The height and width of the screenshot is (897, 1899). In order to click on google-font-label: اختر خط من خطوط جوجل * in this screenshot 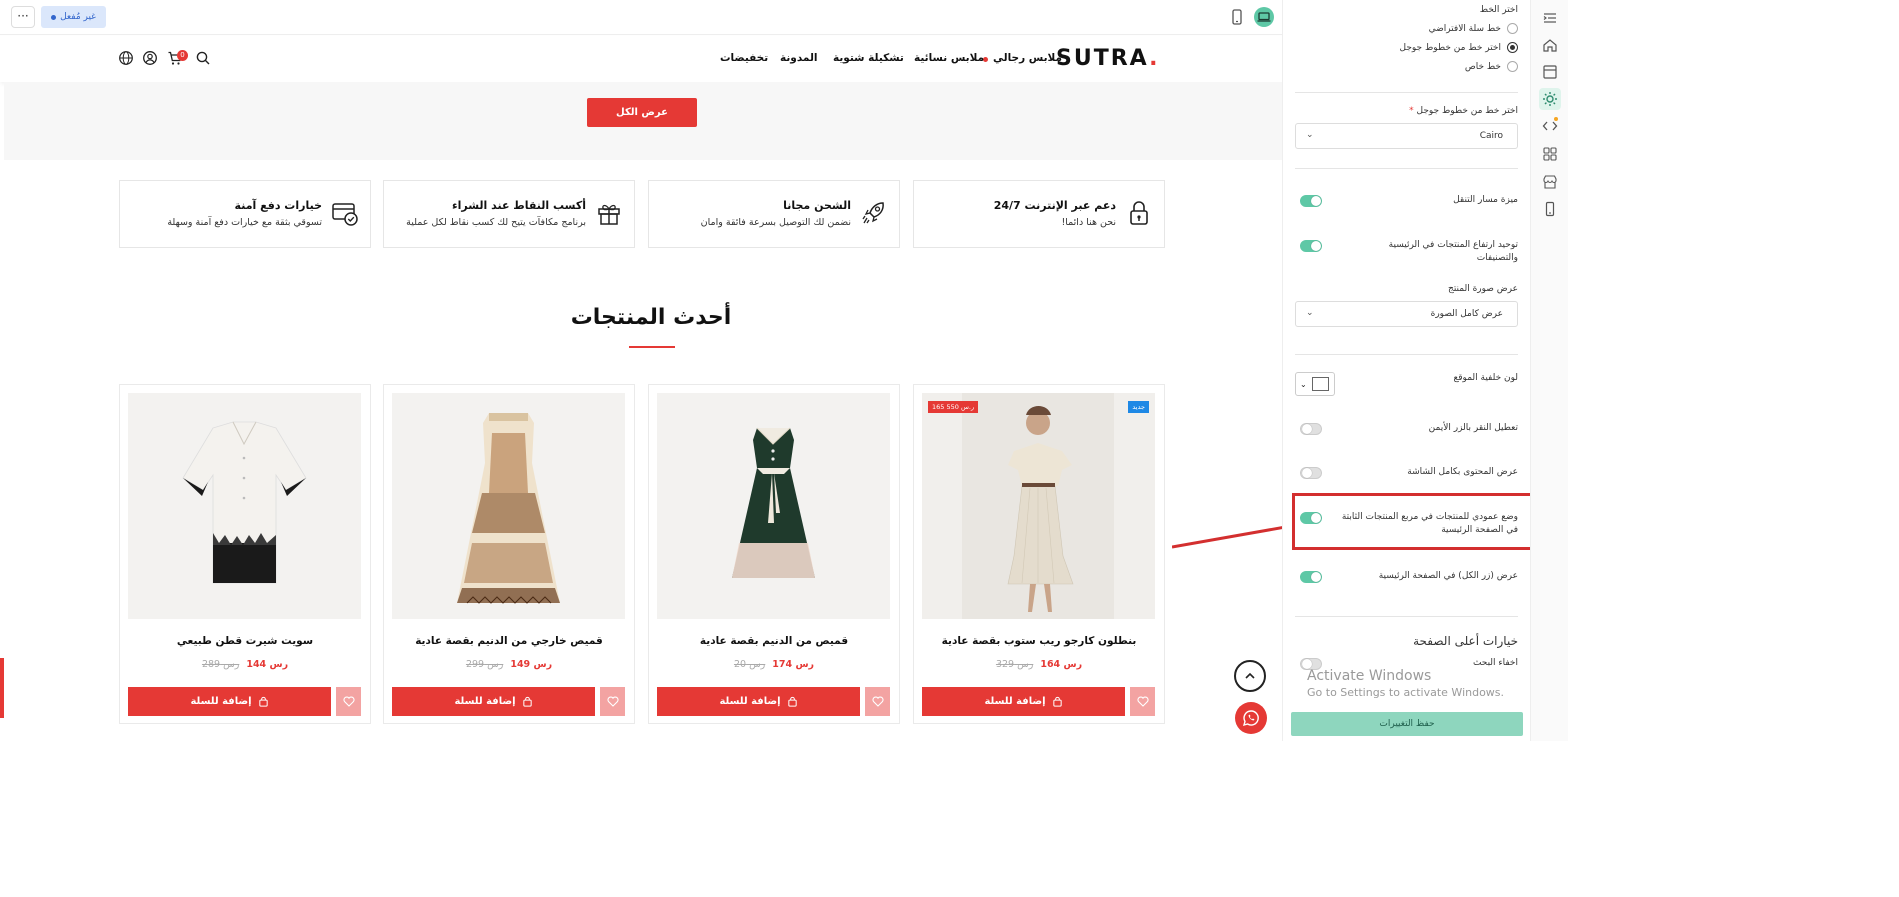, I will do `click(1463, 111)`.